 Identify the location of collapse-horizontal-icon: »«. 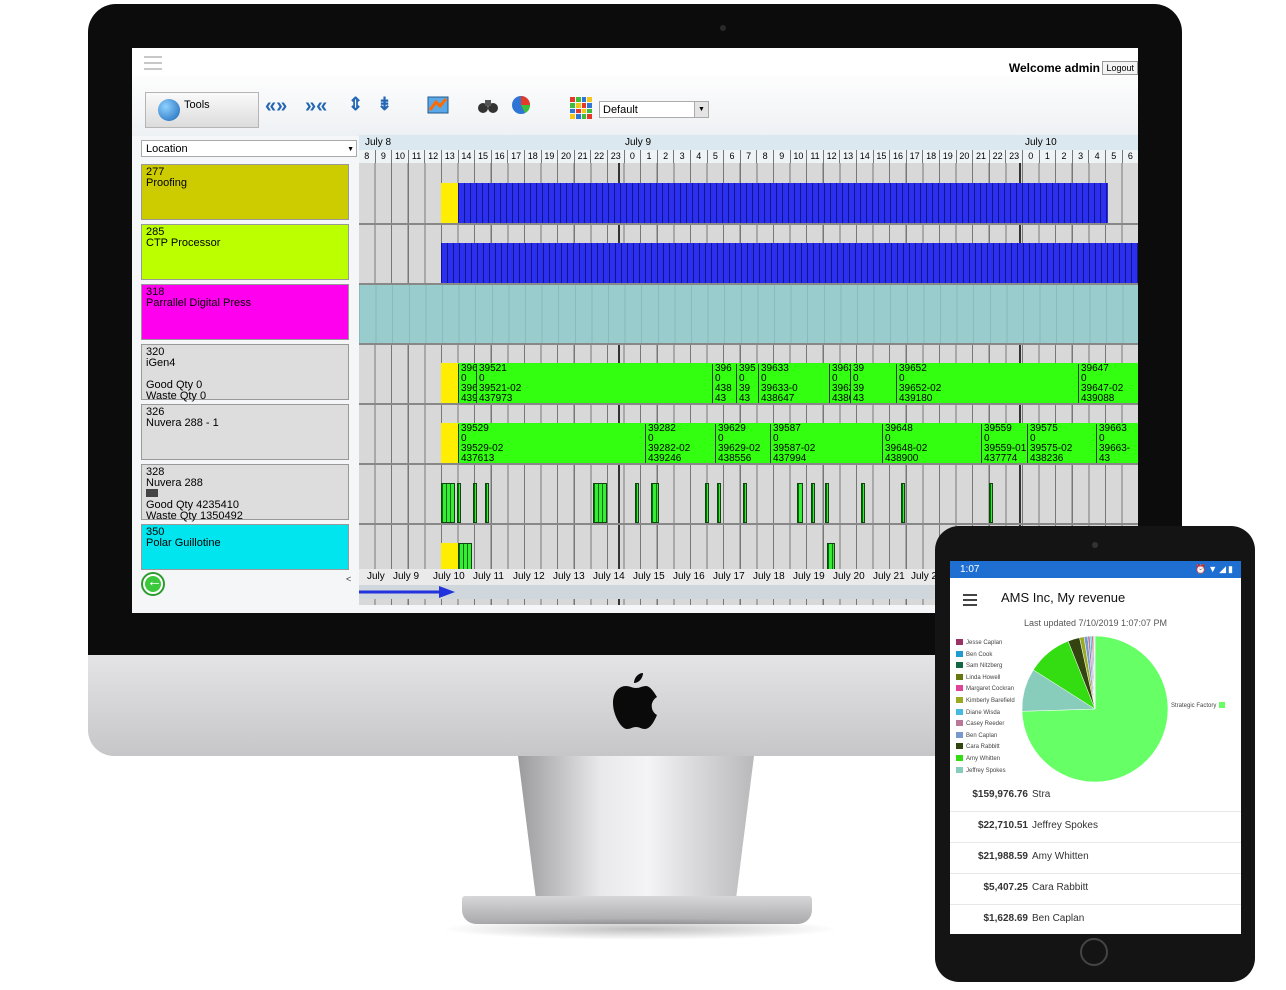
(316, 106).